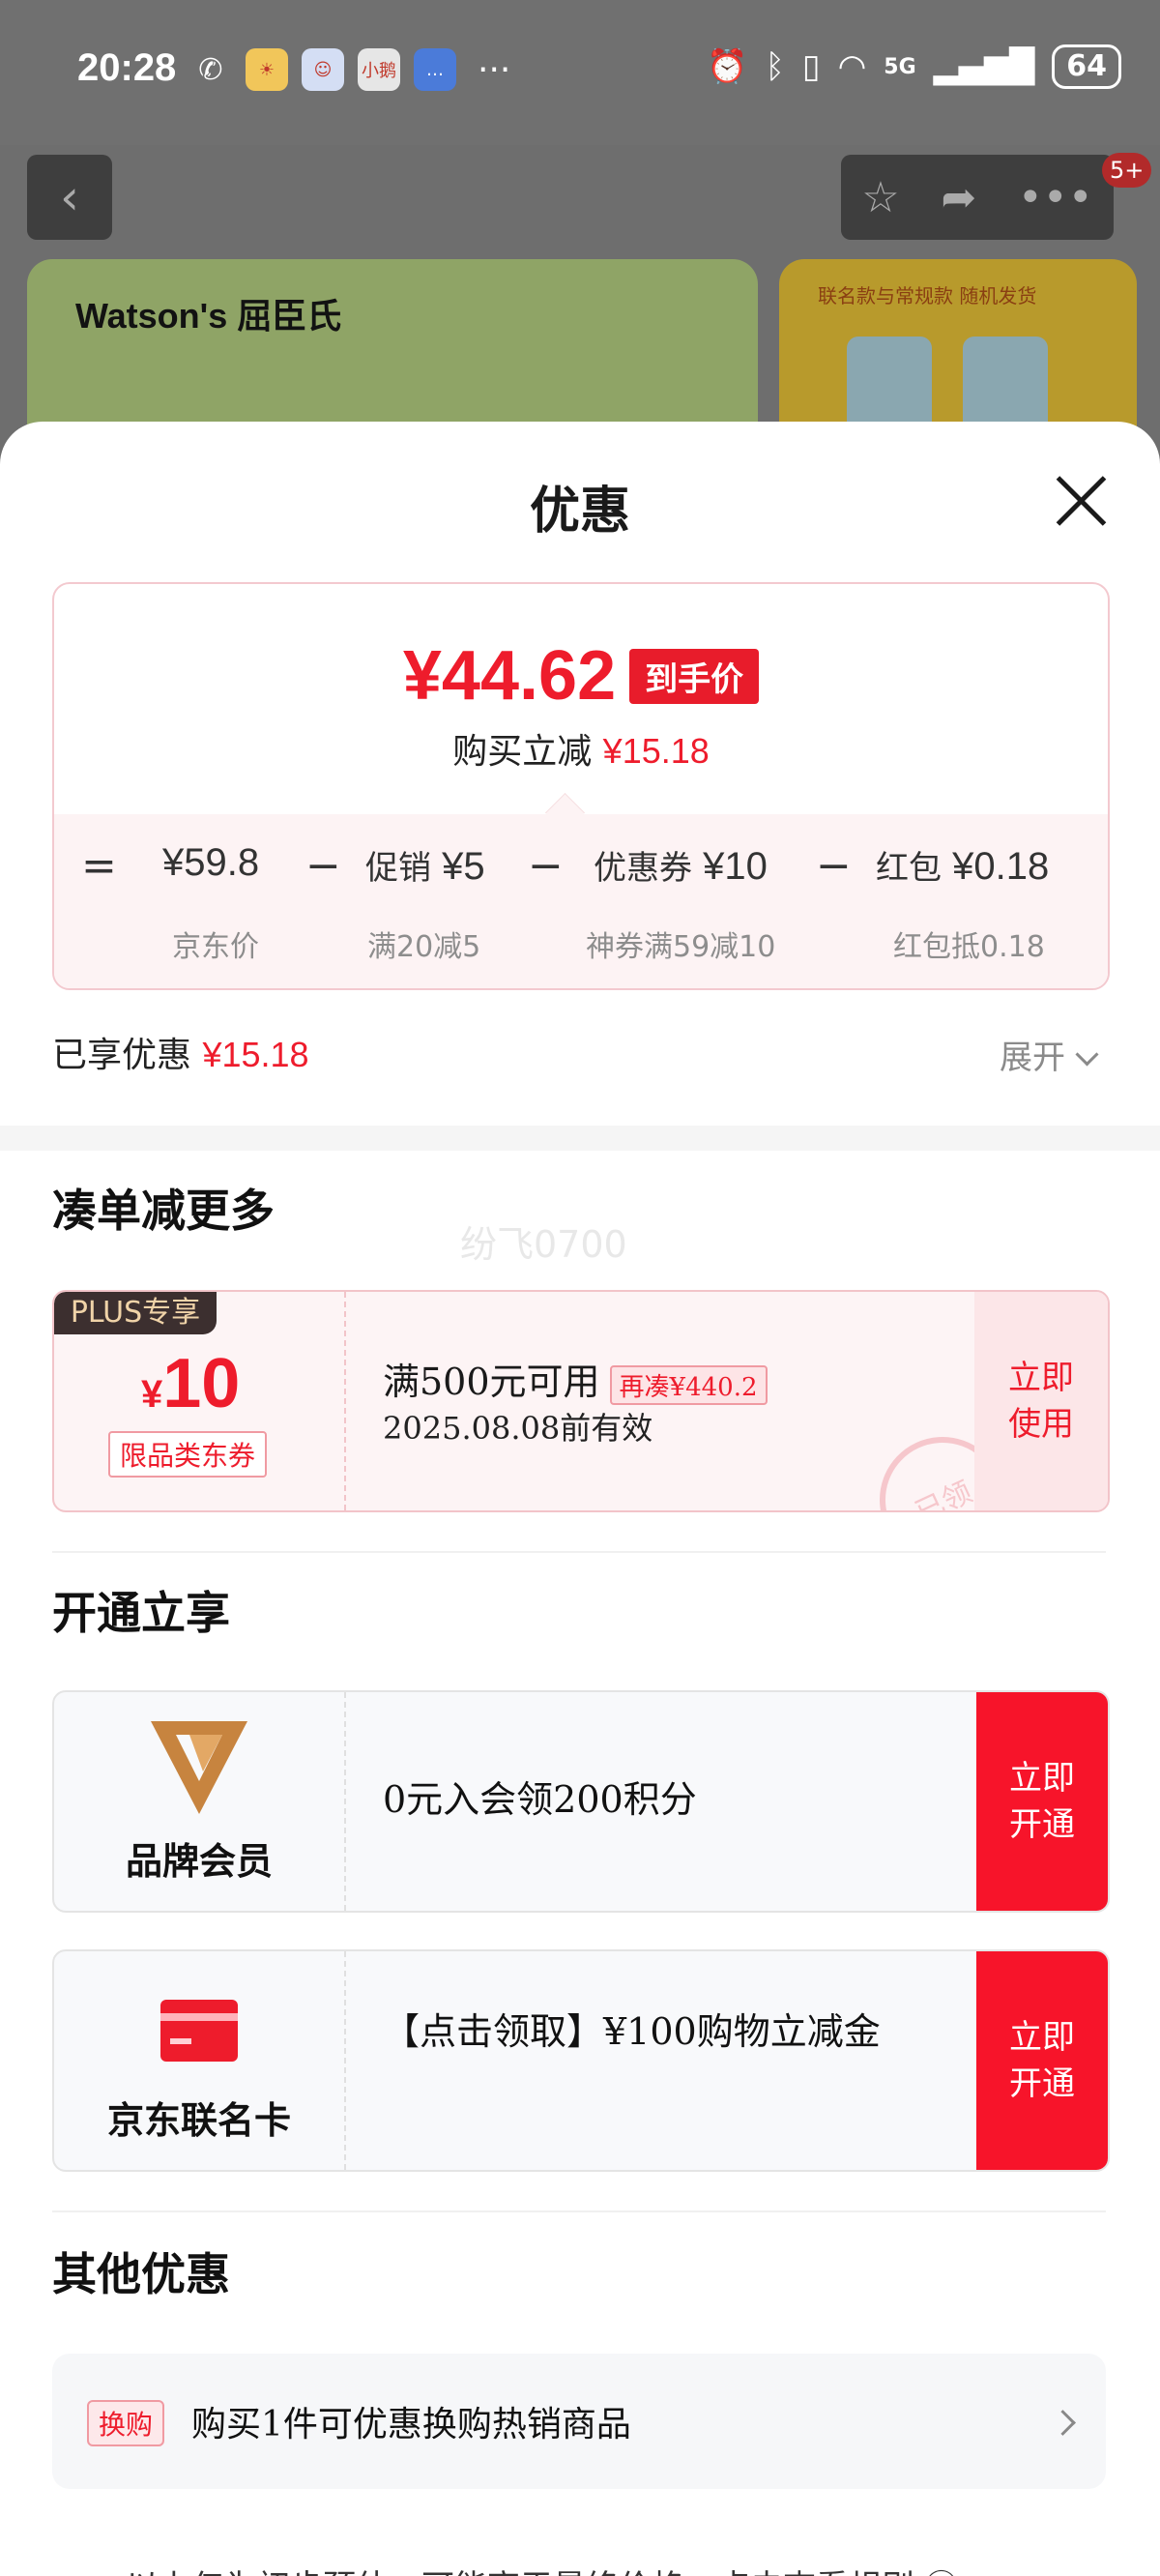 The width and height of the screenshot is (1160, 2576). What do you see at coordinates (199, 1861) in the screenshot?
I see `brand-member-name: 品牌会员` at bounding box center [199, 1861].